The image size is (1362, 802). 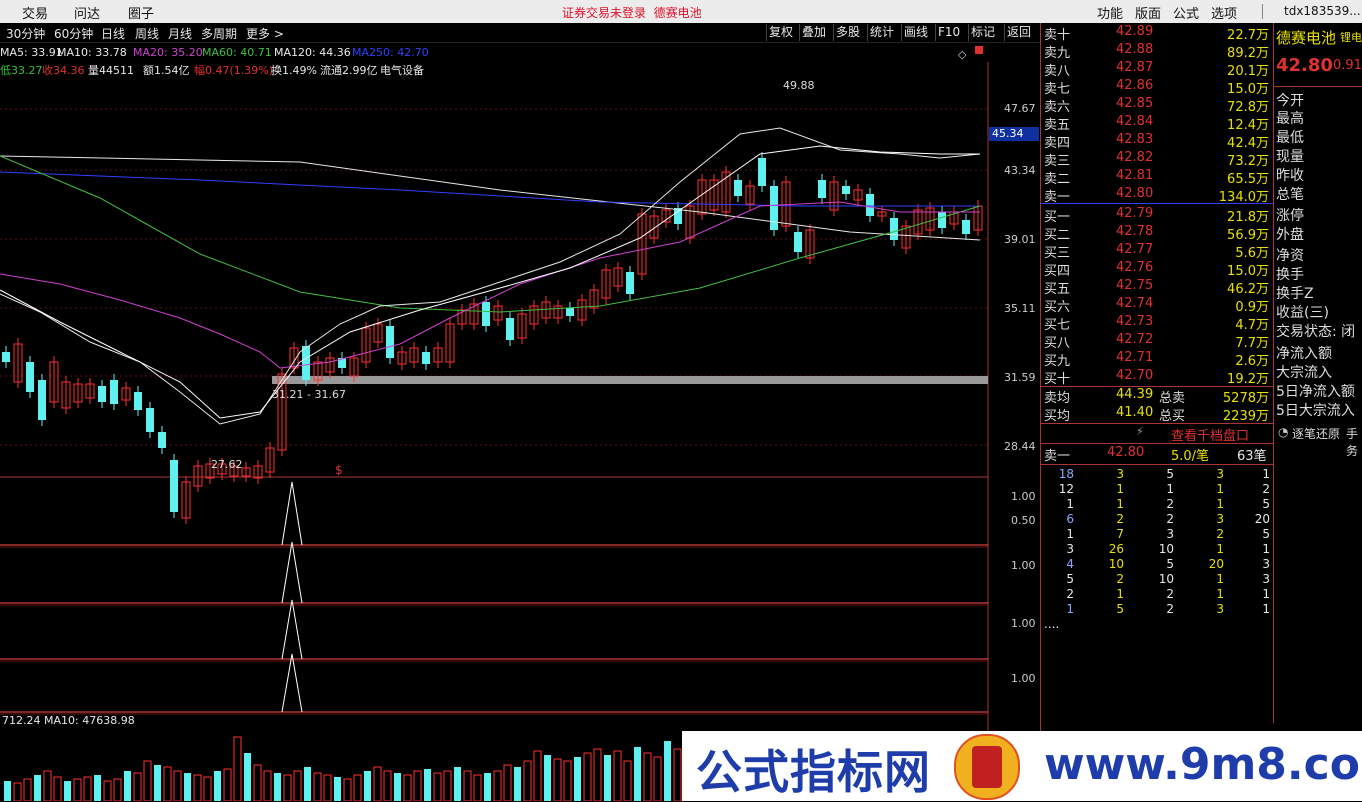 What do you see at coordinates (1157, 123) in the screenshot?
I see `ask-row: 卖五 42.84 12.4万` at bounding box center [1157, 123].